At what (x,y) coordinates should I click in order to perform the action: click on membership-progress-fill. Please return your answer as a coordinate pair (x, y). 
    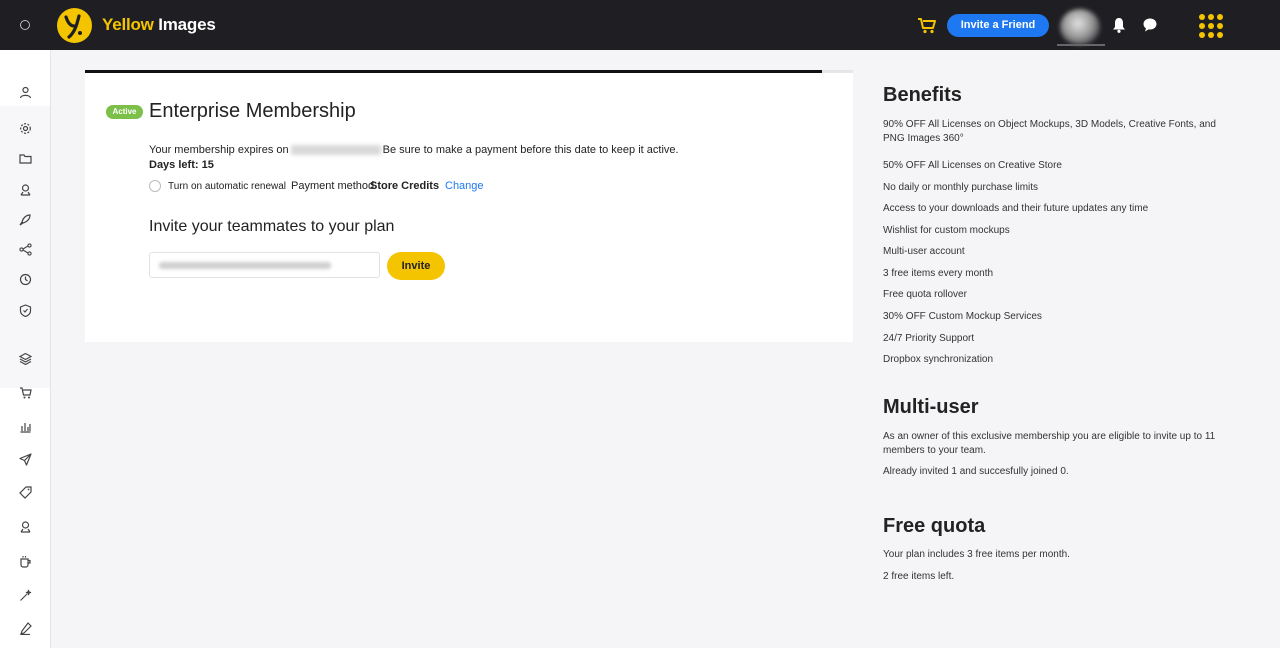
    Looking at the image, I should click on (454, 71).